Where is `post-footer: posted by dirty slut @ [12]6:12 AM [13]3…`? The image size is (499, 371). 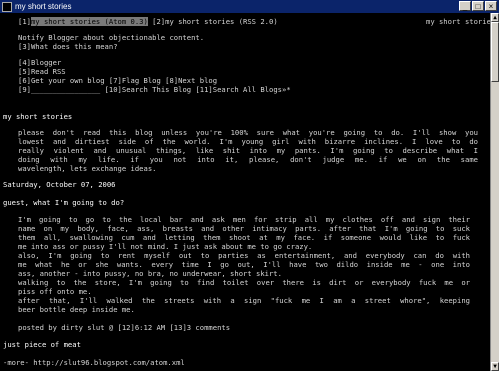
post-footer: posted by dirty slut @ [12]6:12 AM [13]3… is located at coordinates (124, 327).